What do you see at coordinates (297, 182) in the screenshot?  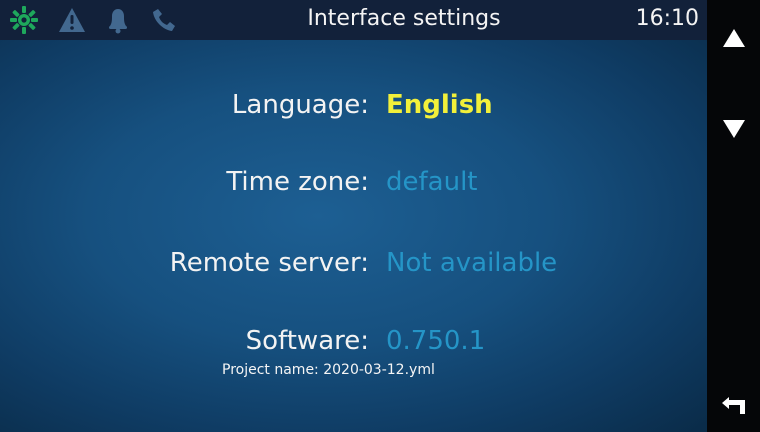 I see `timezone-label: Time zone:` at bounding box center [297, 182].